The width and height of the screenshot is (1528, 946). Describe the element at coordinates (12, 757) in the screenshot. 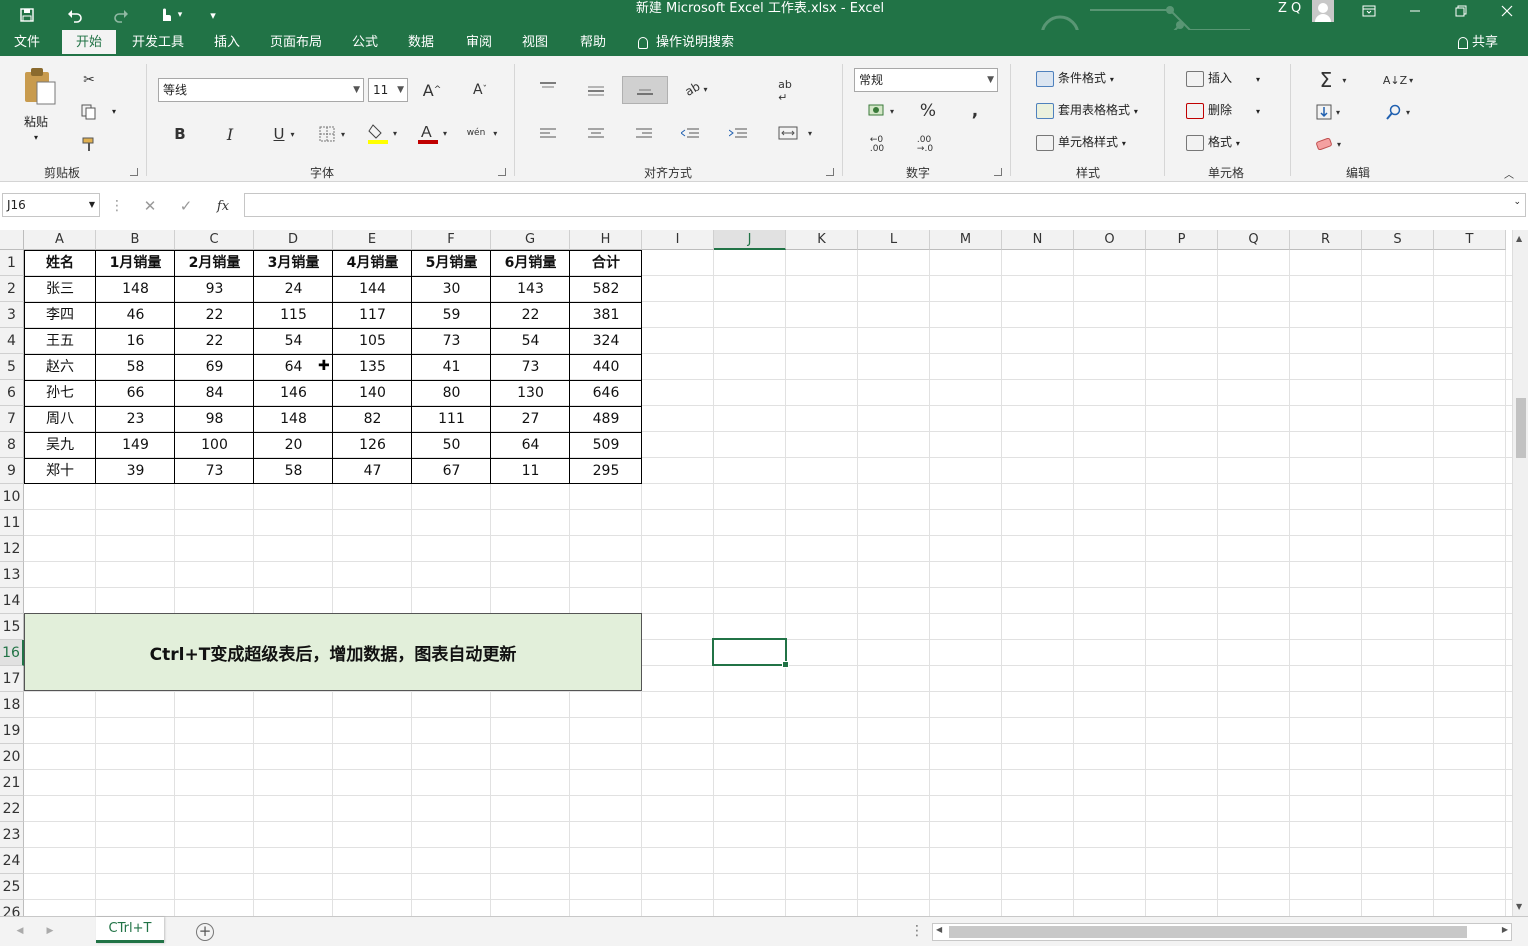

I see `row-header-20: 20` at that location.